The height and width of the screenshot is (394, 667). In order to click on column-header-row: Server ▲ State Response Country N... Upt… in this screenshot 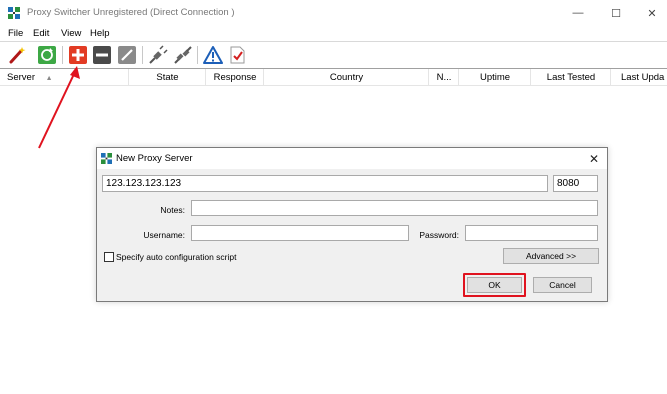, I will do `click(333, 77)`.